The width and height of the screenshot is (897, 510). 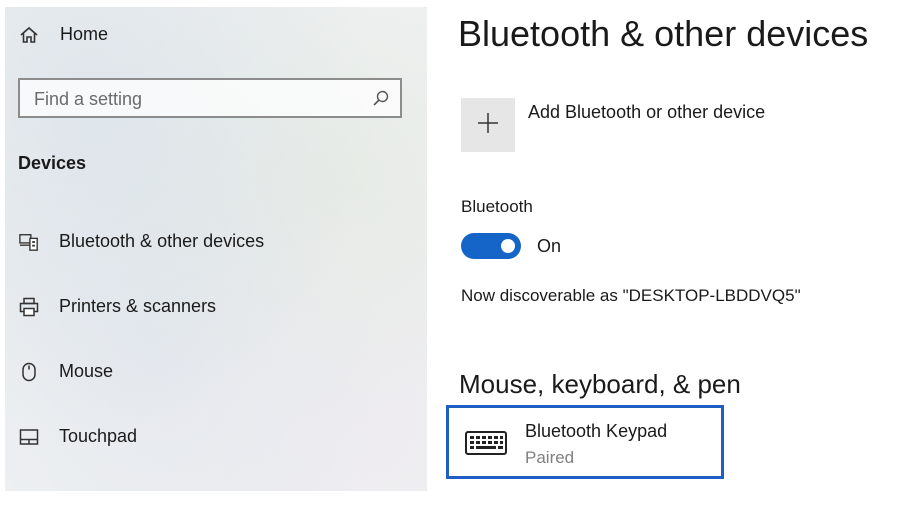 What do you see at coordinates (52, 163) in the screenshot?
I see `section-title-devices: Devices` at bounding box center [52, 163].